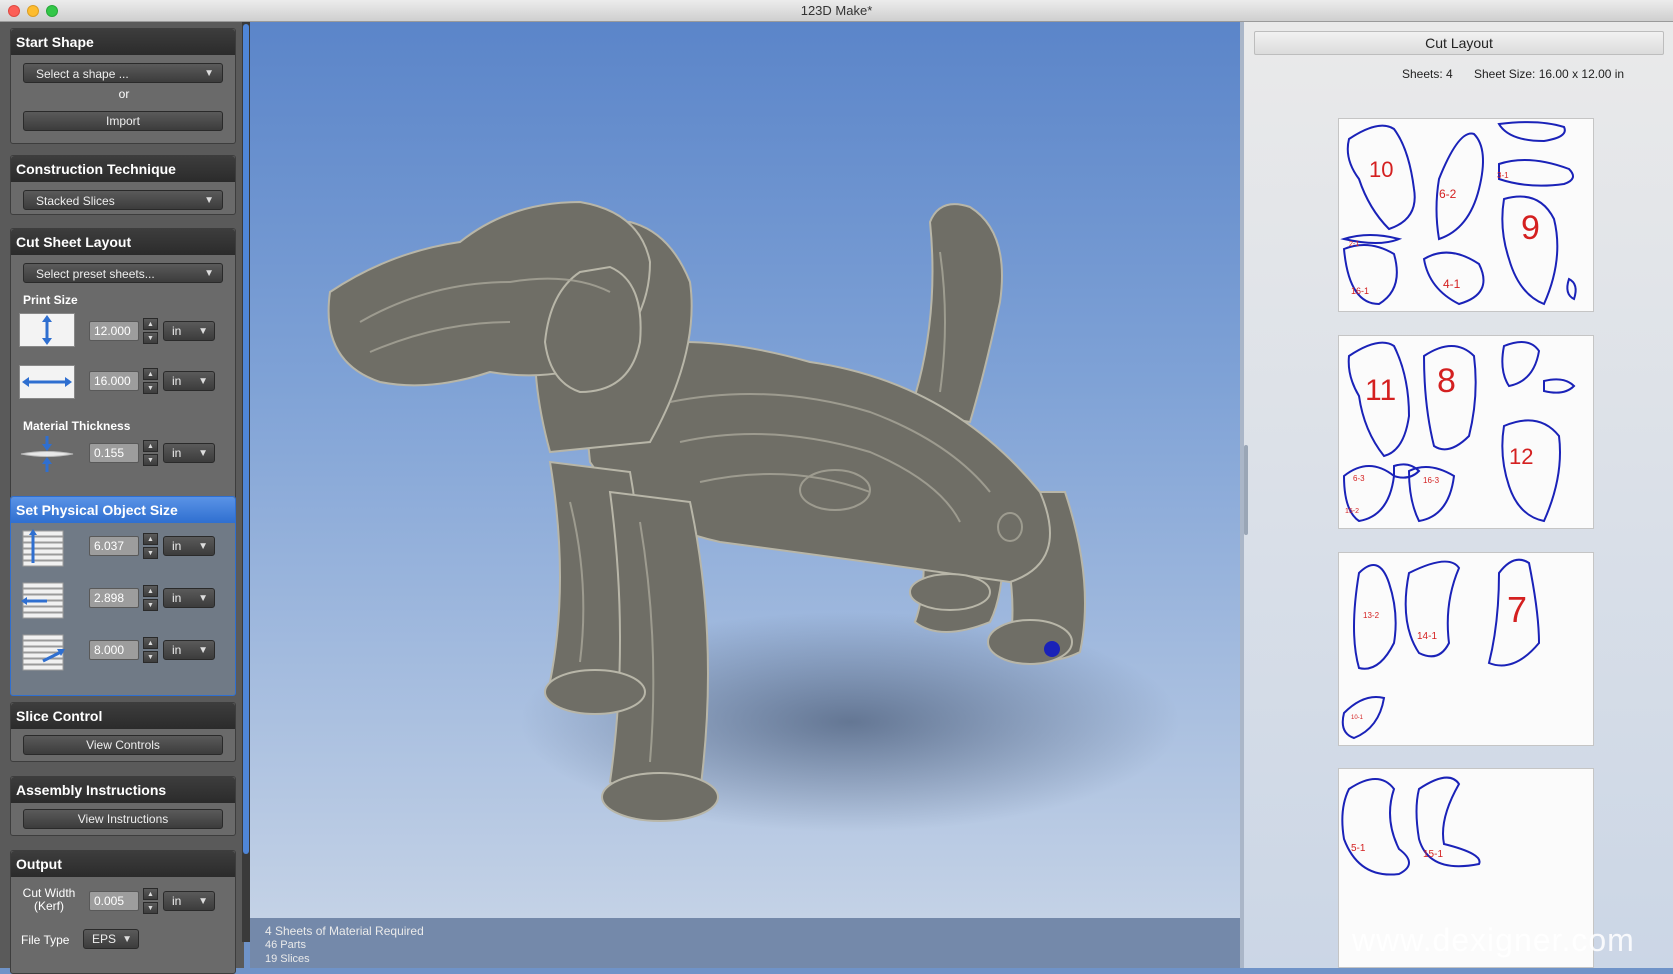  I want to click on material-thickness-input: 0.155, so click(114, 453).